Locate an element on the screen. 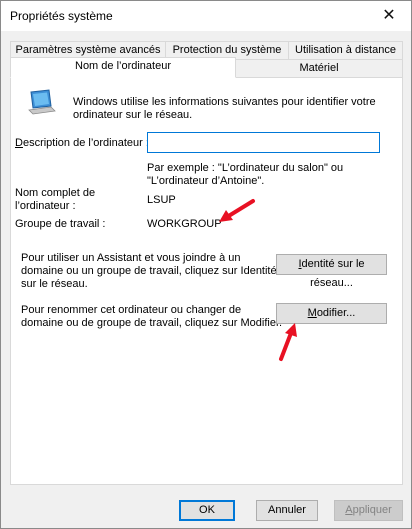  apply-button: Appliquer is located at coordinates (368, 510).